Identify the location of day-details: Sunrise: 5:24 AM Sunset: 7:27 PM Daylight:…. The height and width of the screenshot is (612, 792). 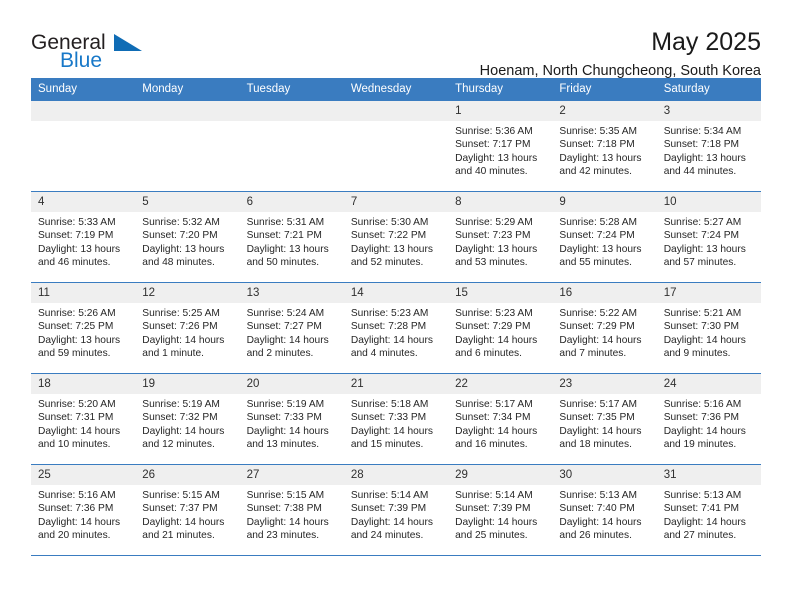
(292, 331).